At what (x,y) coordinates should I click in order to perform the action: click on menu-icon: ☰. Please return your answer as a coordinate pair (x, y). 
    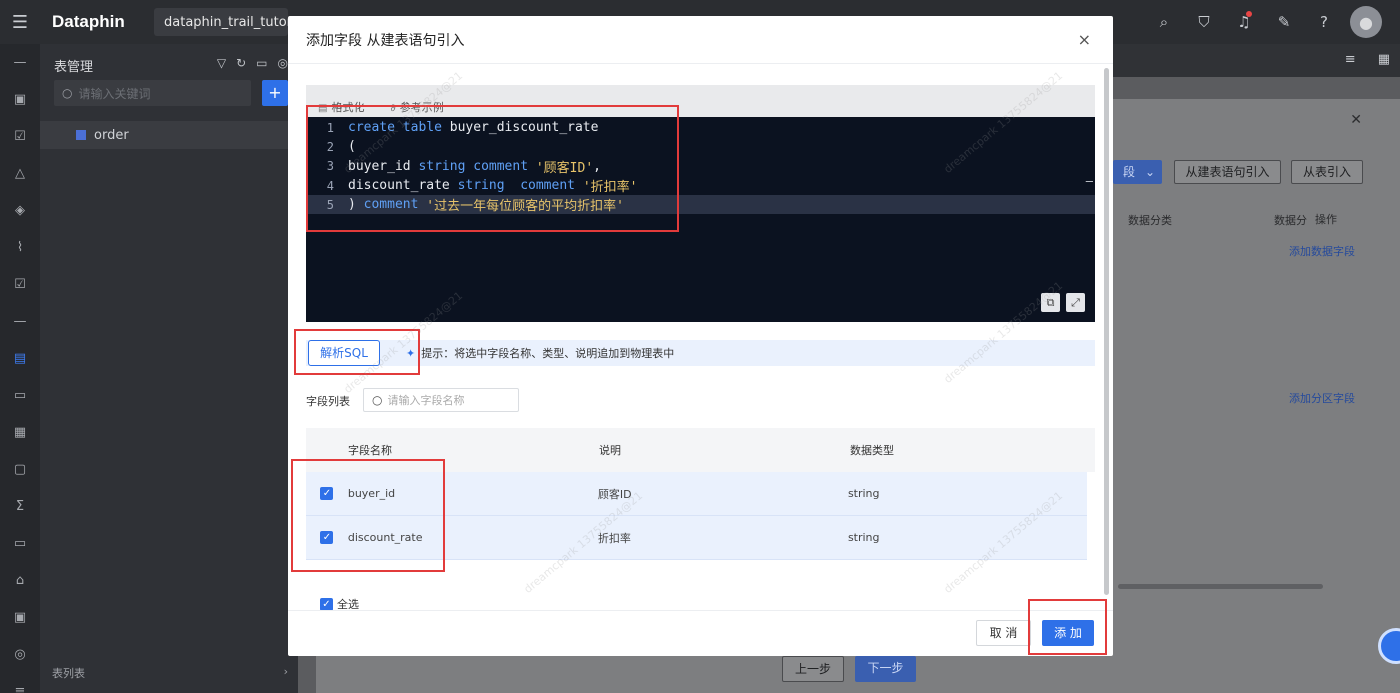
    Looking at the image, I should click on (20, 22).